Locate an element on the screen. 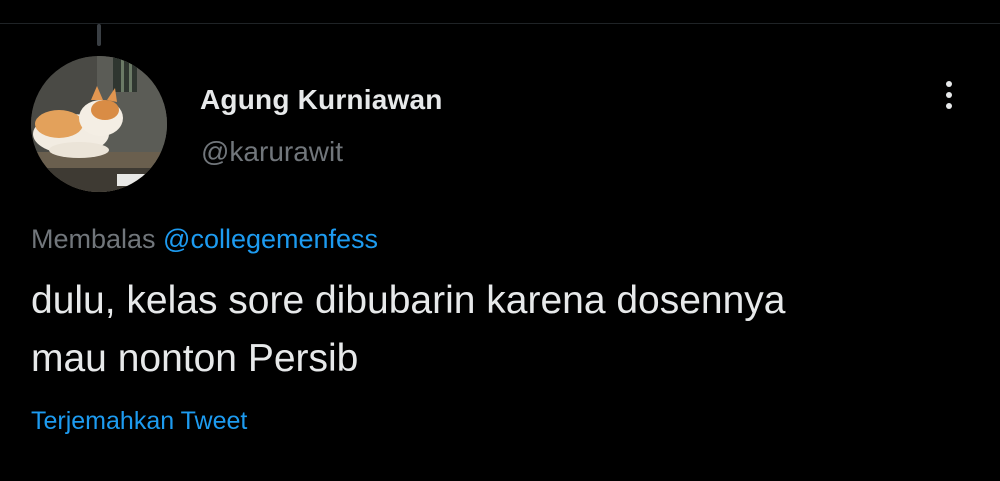 The height and width of the screenshot is (481, 1000). translate-tweet-link: Terjemahkan Tweet is located at coordinates (139, 421).